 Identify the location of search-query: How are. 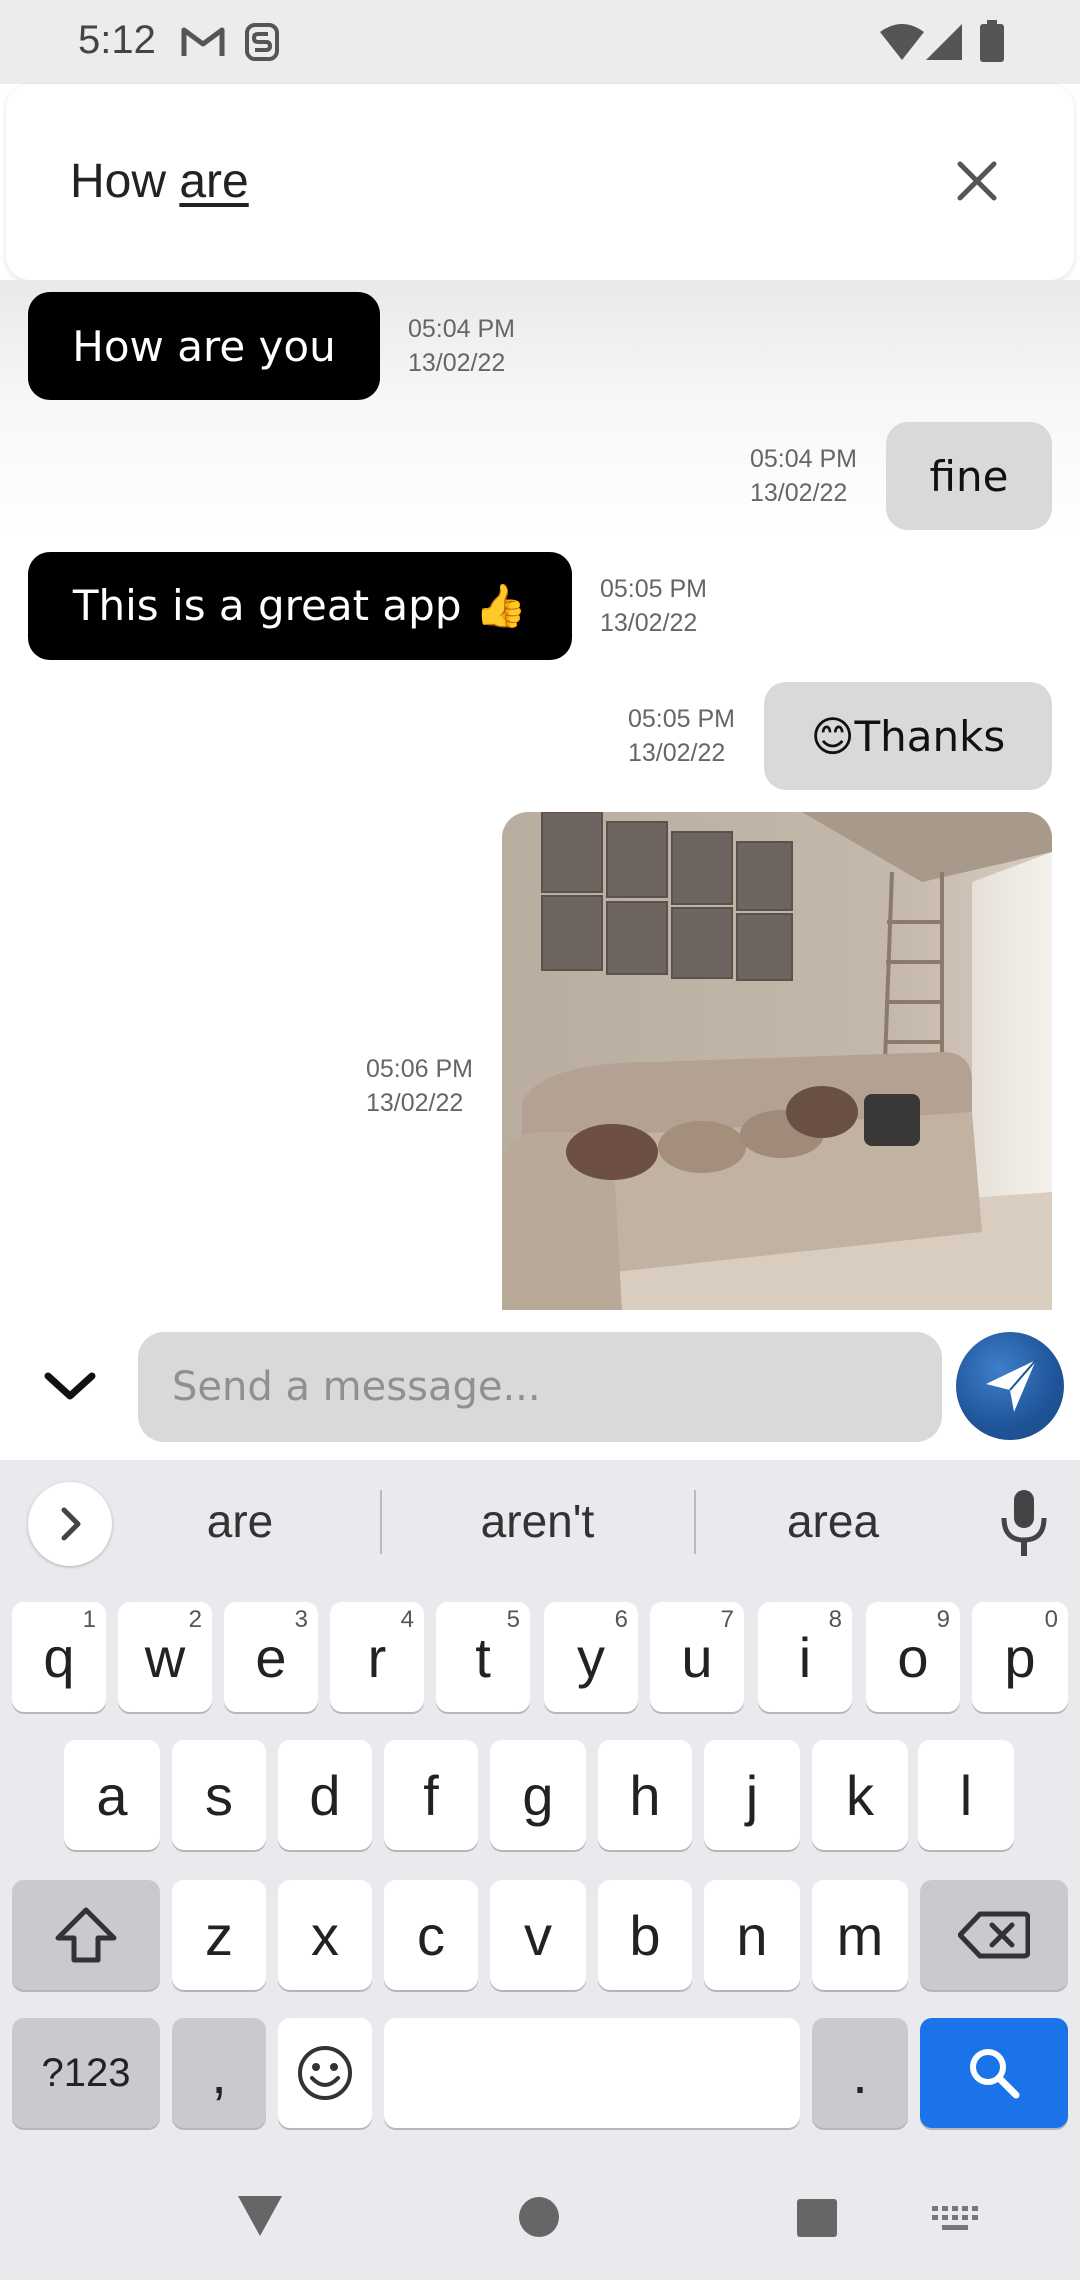
(159, 181).